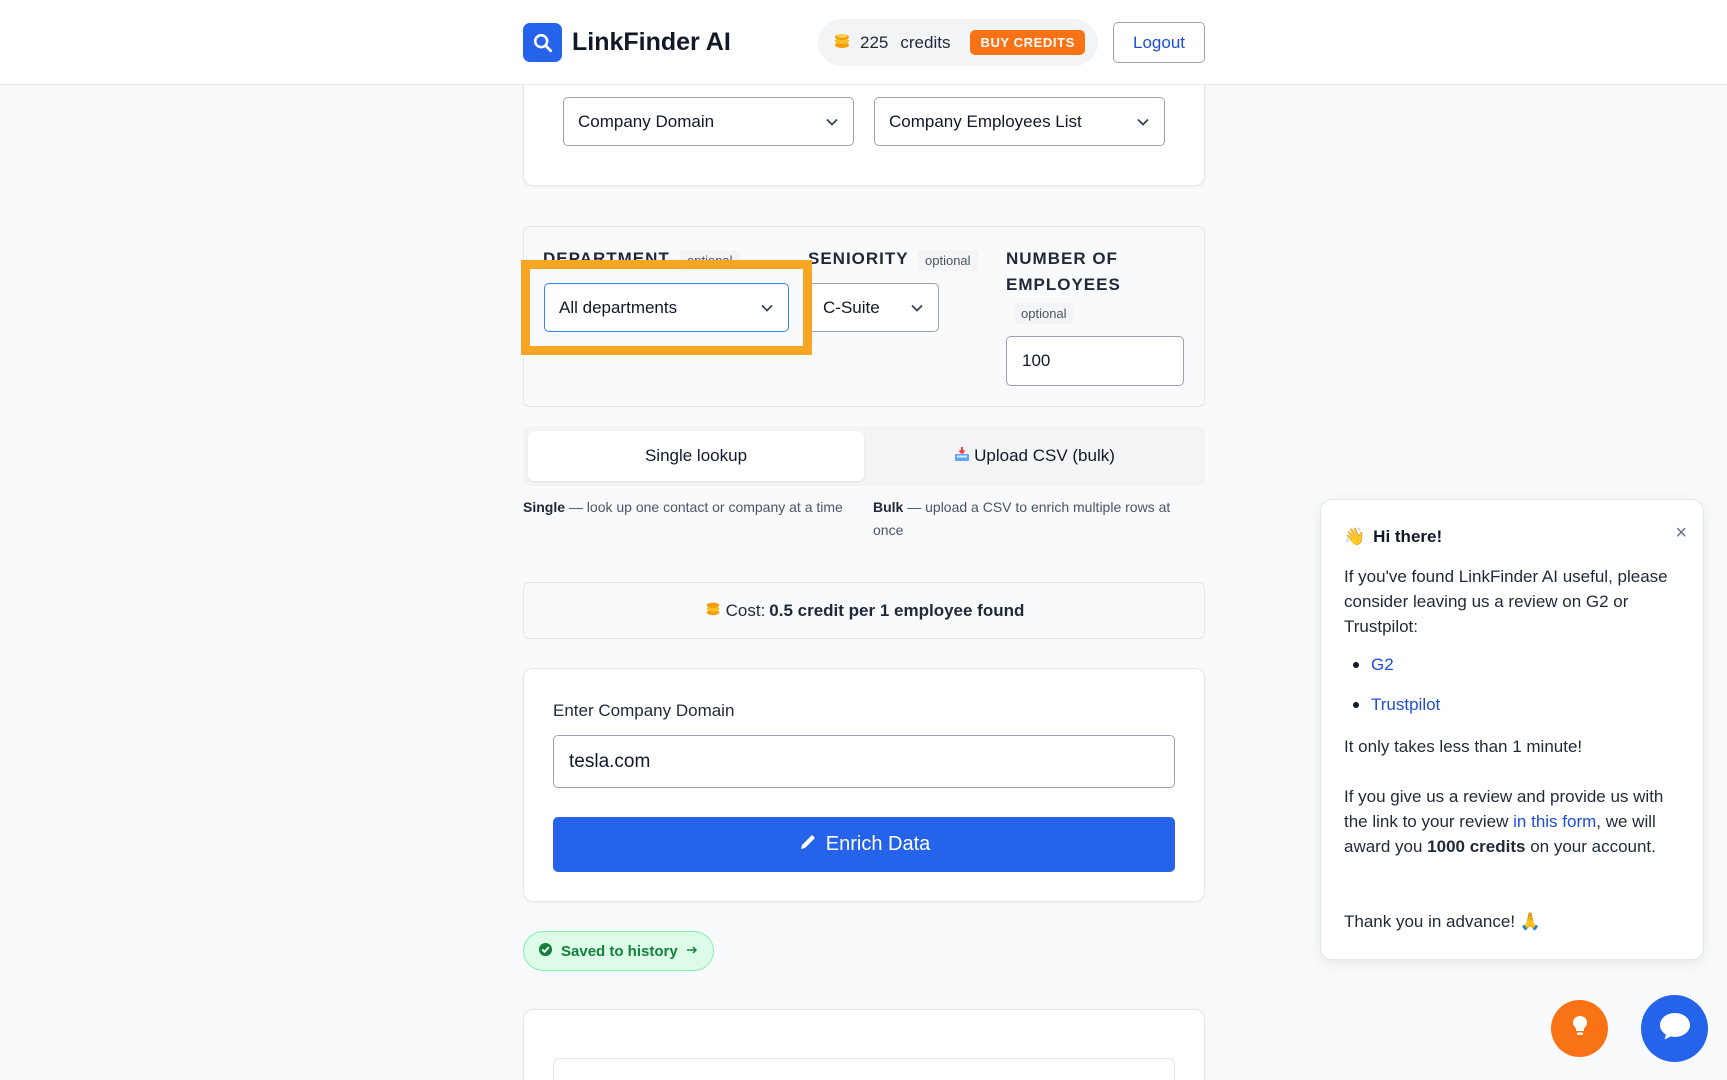  Describe the element at coordinates (808, 845) in the screenshot. I see `pencil-icon` at that location.